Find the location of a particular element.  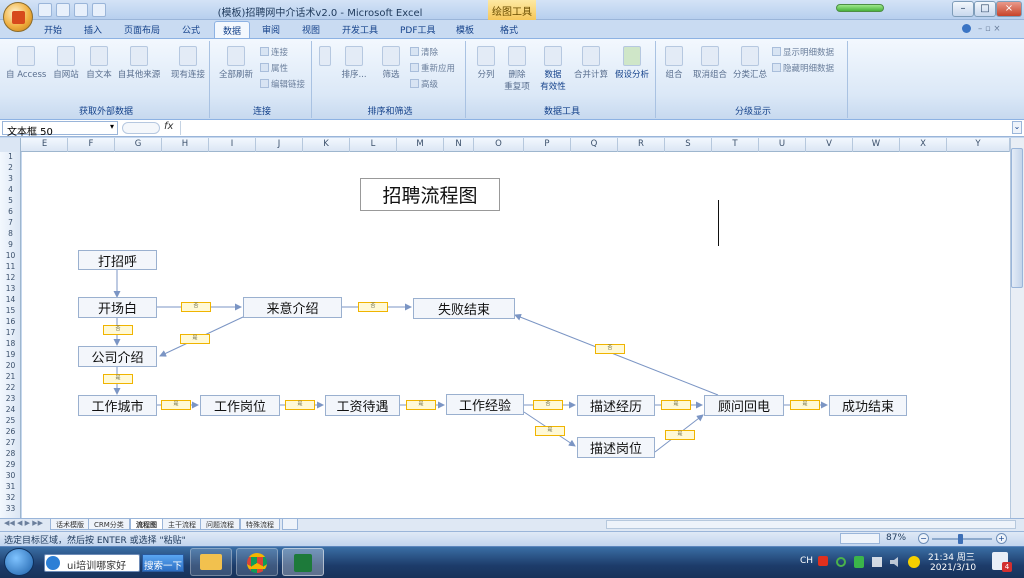

tab-format: 格式 is located at coordinates (509, 29).